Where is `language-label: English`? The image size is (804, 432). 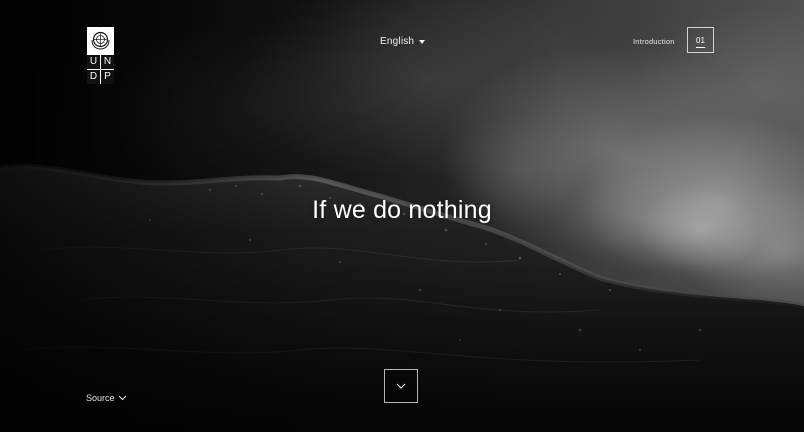
language-label: English is located at coordinates (397, 41).